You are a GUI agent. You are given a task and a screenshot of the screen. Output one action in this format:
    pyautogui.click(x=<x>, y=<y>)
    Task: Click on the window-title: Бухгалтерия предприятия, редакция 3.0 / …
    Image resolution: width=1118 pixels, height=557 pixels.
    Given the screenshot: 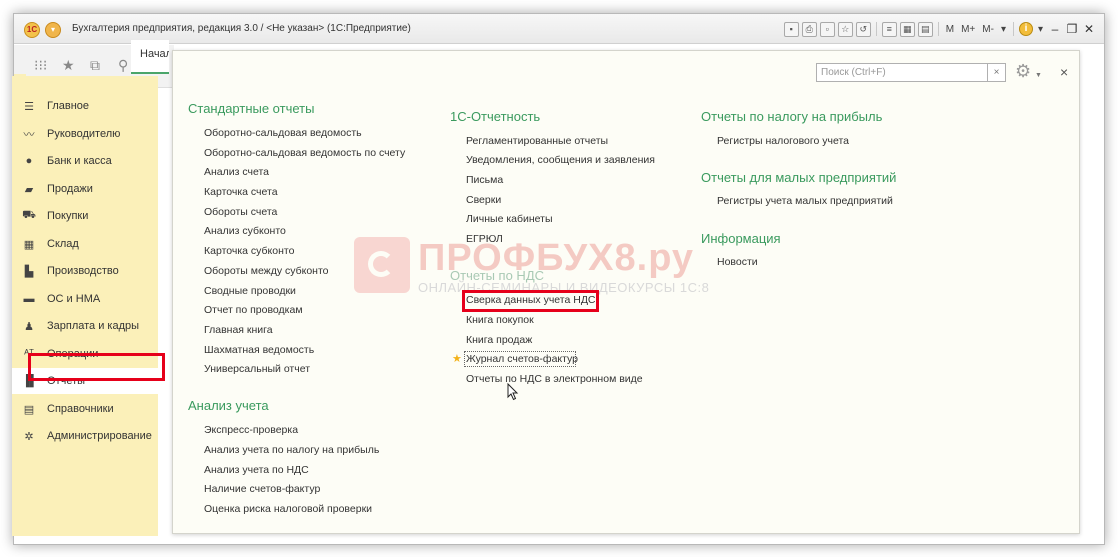 What is the action you would take?
    pyautogui.click(x=241, y=28)
    